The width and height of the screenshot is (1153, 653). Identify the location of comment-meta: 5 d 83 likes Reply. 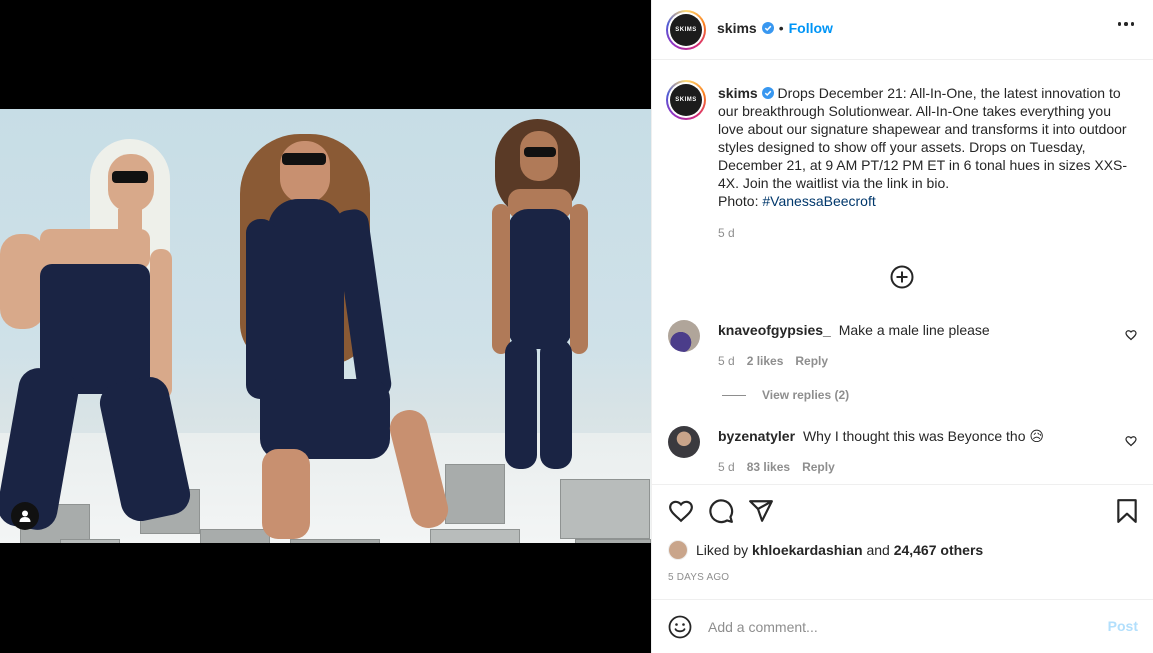
(776, 467).